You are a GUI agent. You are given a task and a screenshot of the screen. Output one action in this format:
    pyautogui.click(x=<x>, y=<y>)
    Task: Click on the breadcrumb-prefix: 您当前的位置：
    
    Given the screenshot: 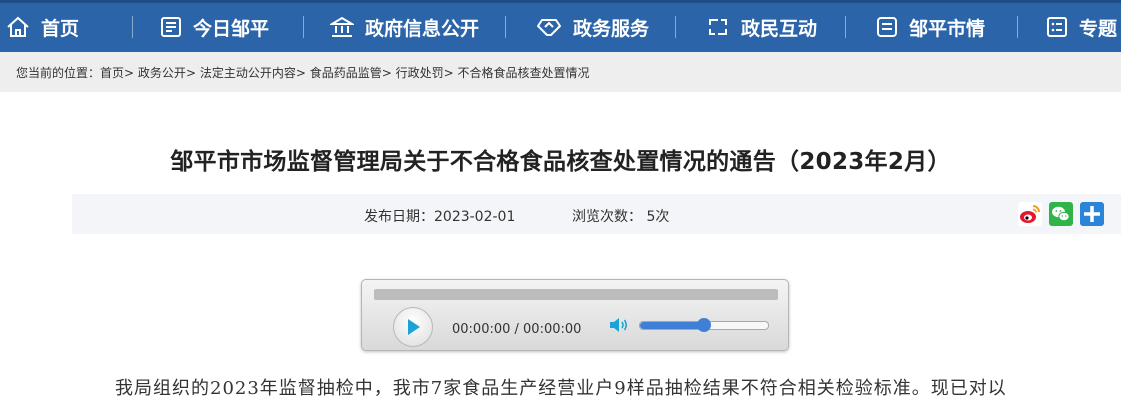 What is the action you would take?
    pyautogui.click(x=58, y=73)
    